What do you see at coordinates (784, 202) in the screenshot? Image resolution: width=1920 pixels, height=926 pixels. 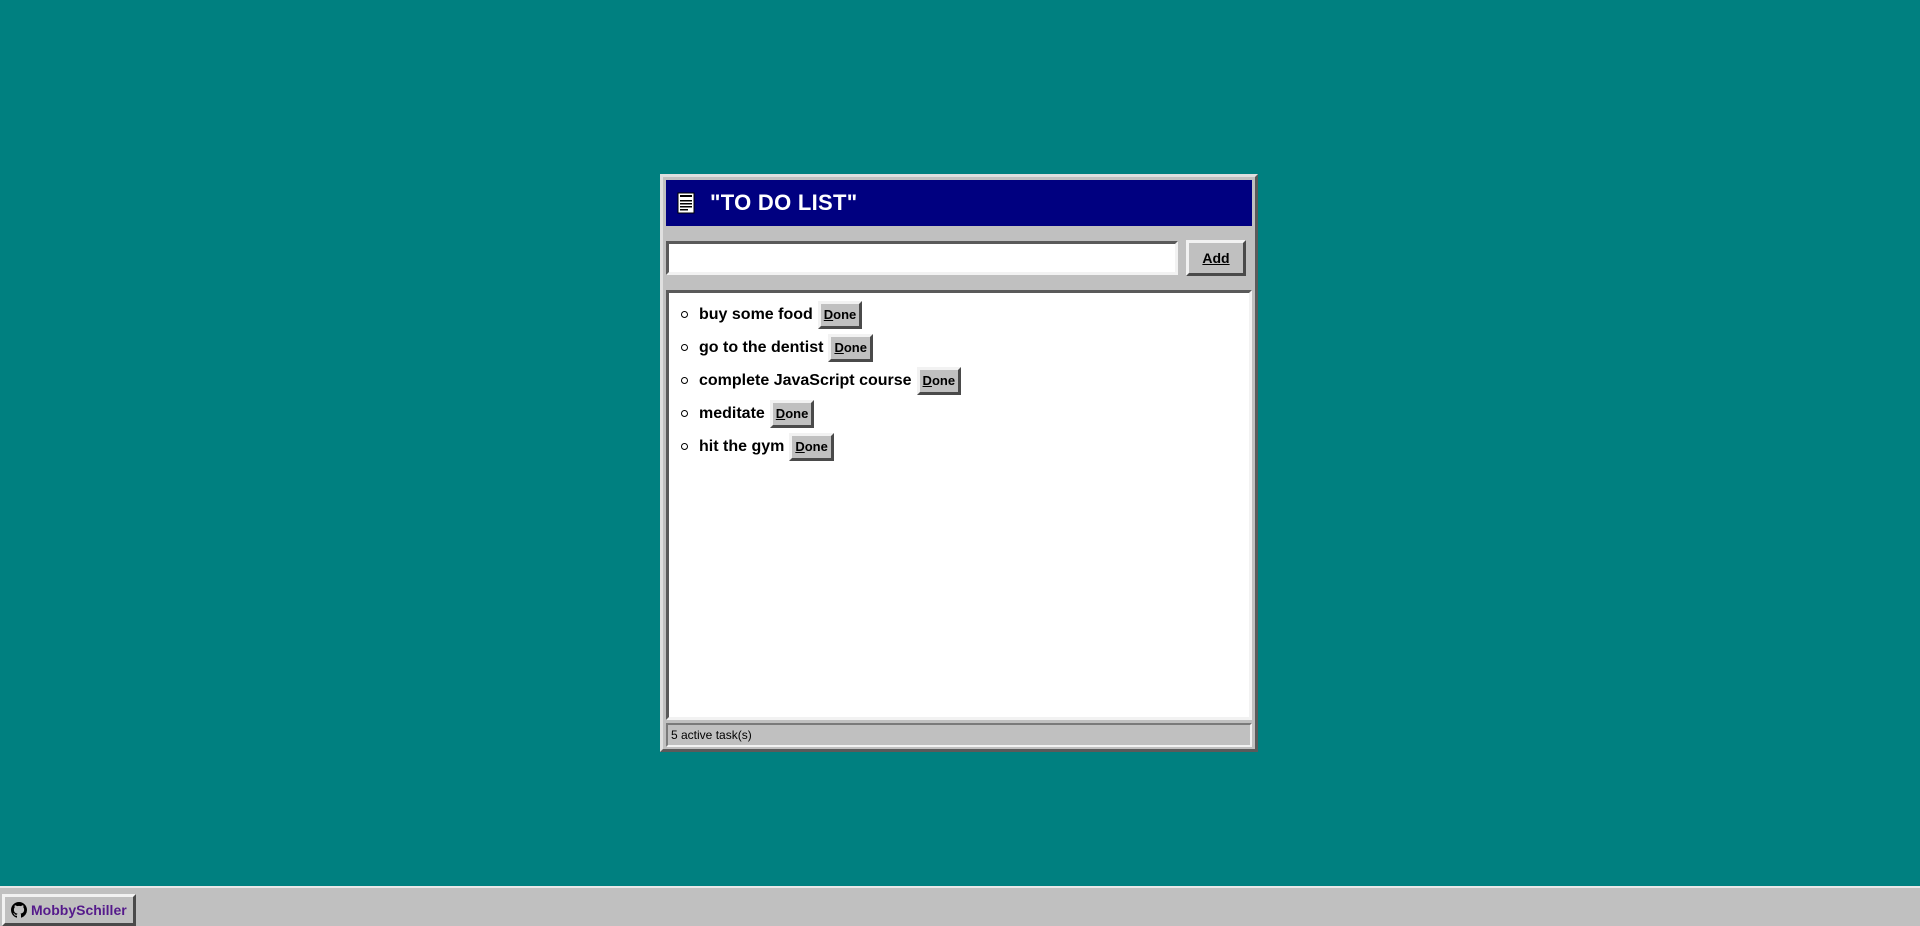 I see `window-title: "TO DO LIST"` at bounding box center [784, 202].